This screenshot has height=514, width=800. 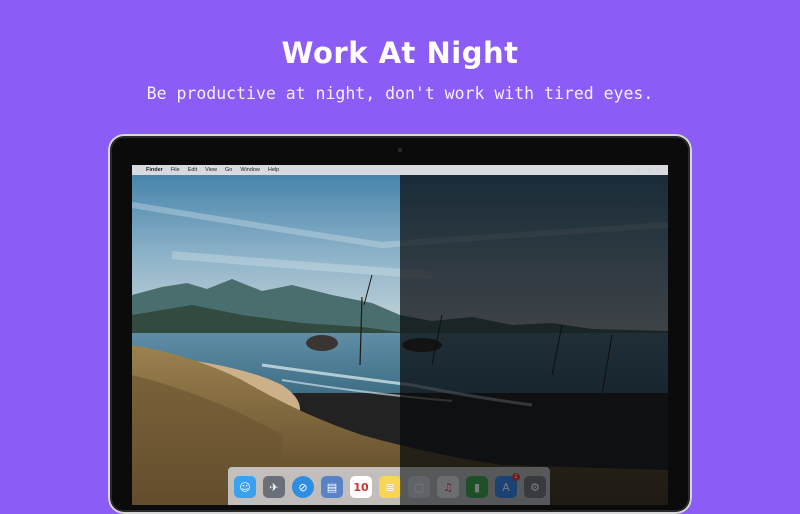 I want to click on launchpad-icon: ✈, so click(x=274, y=487).